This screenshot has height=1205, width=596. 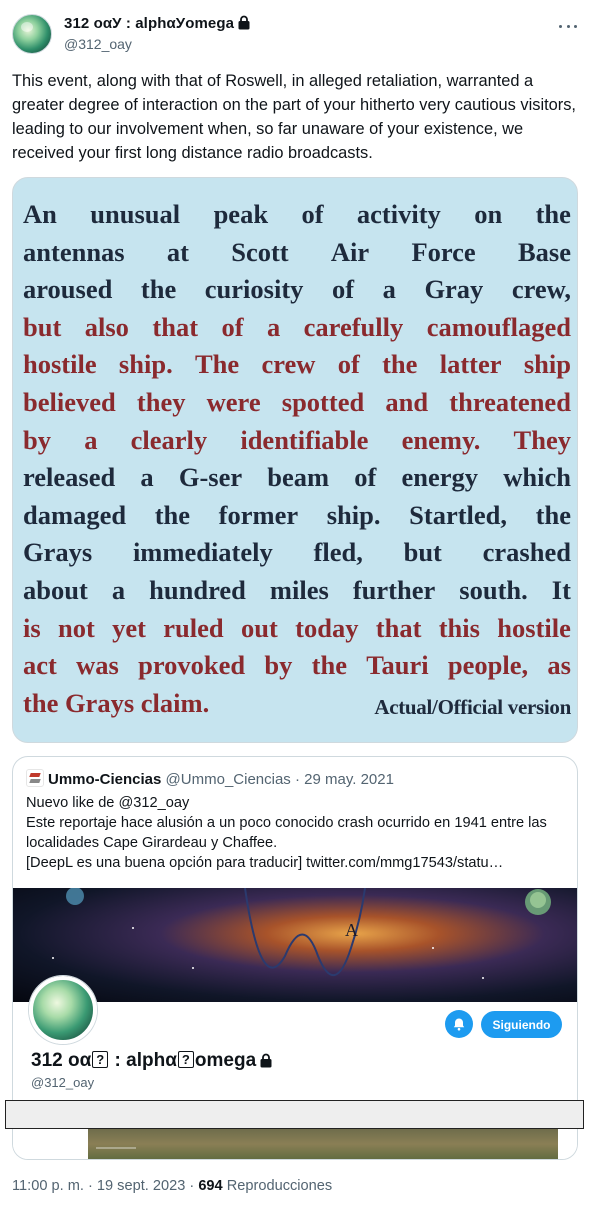 I want to click on scan-line: act was provoked by the Tauri people, as, so click(x=297, y=666).